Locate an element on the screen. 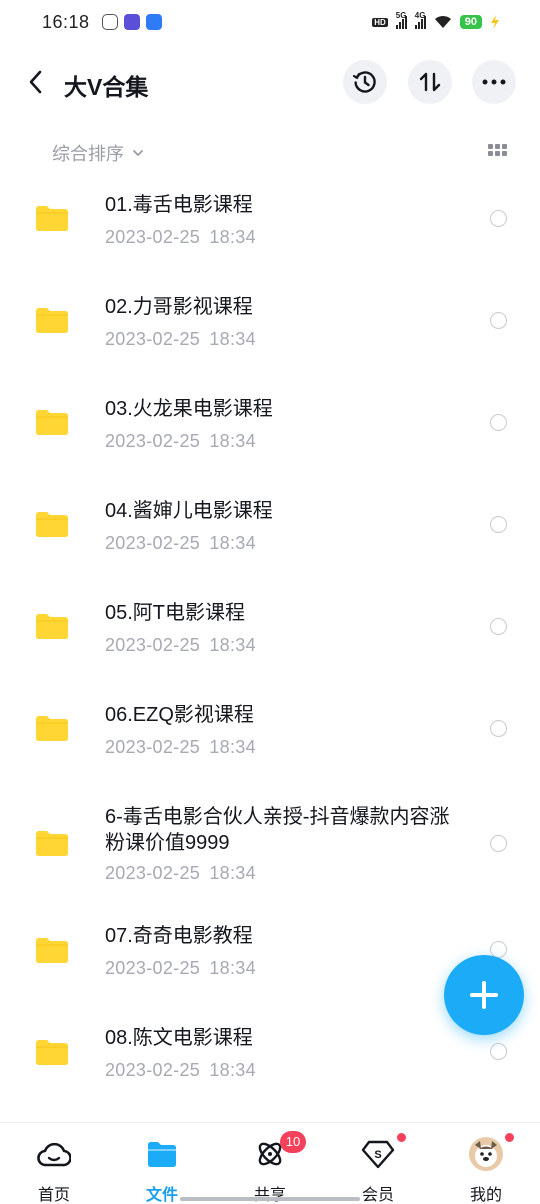 This screenshot has height=1204, width=540. nav-label-me: 我的 is located at coordinates (485, 1195).